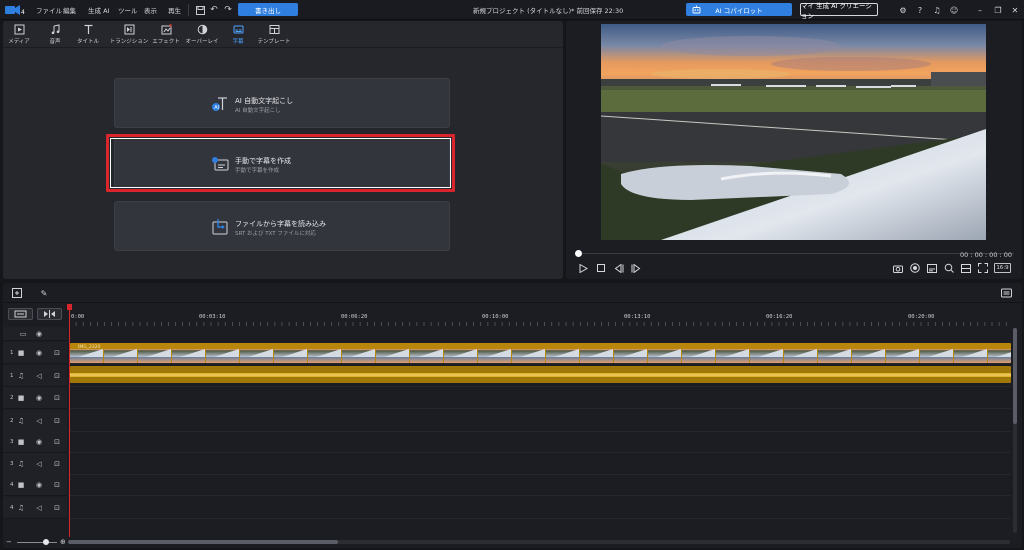 Image resolution: width=1024 pixels, height=550 pixels. What do you see at coordinates (9, 542) in the screenshot?
I see `zoom-out-icon: −` at bounding box center [9, 542].